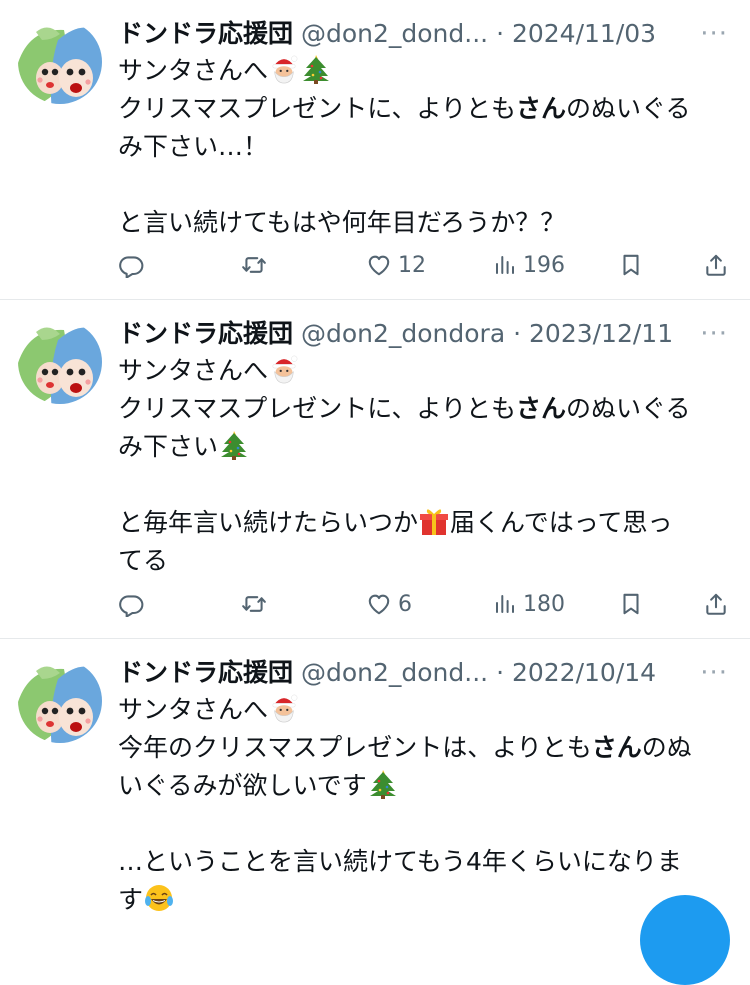 Image resolution: width=750 pixels, height=985 pixels. I want to click on text-line: 届くんではって思っ, so click(561, 522).